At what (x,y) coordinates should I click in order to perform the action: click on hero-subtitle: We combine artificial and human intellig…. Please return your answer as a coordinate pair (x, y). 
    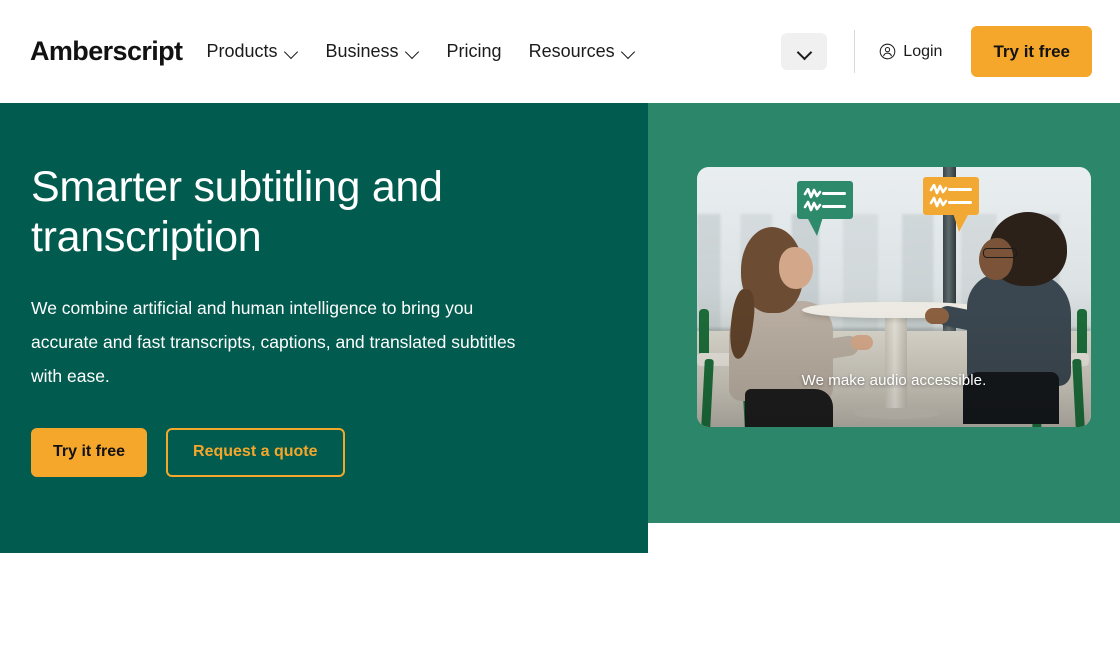
    Looking at the image, I should click on (273, 341).